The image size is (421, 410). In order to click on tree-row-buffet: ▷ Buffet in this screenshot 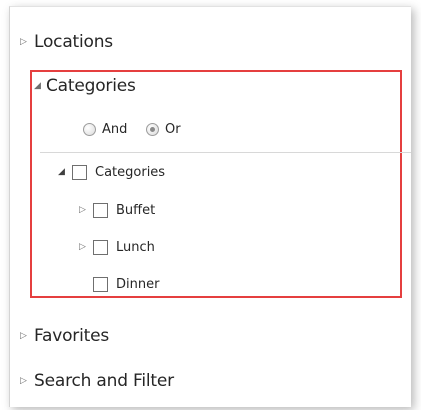, I will do `click(117, 210)`.